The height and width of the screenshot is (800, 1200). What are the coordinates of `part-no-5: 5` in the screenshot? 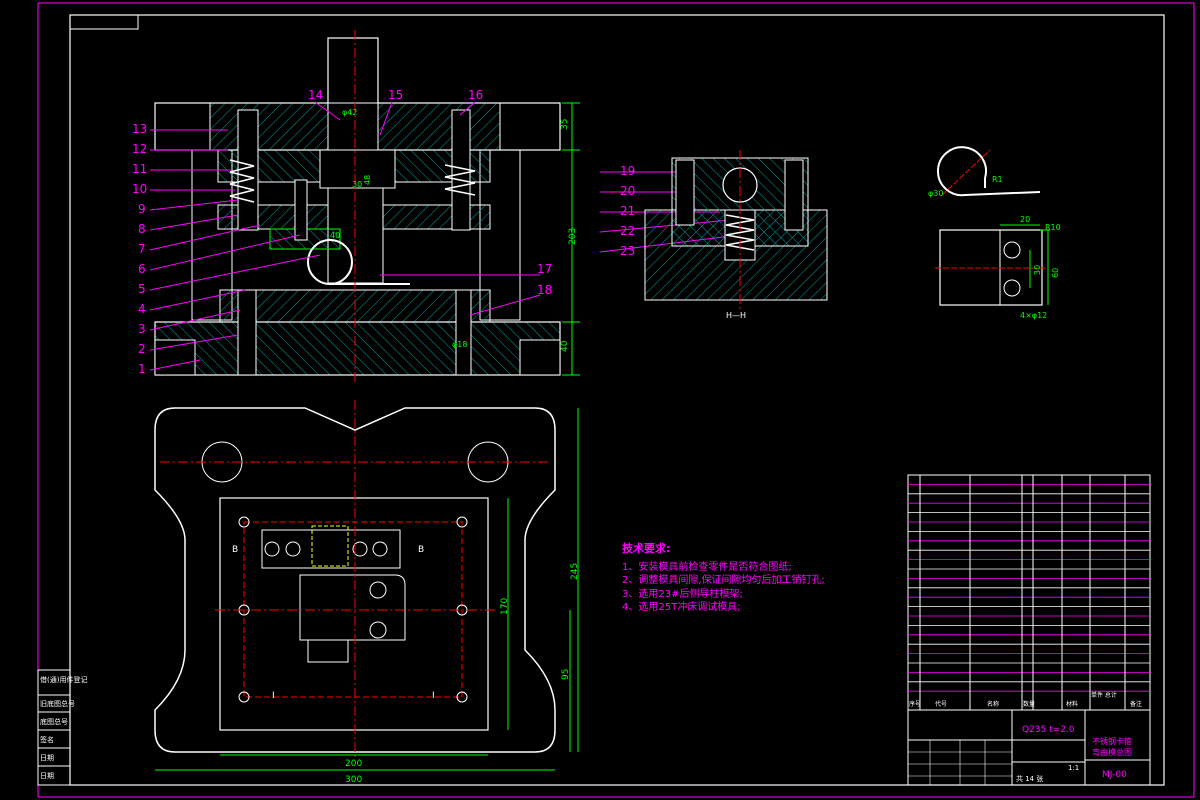 It's located at (142, 289).